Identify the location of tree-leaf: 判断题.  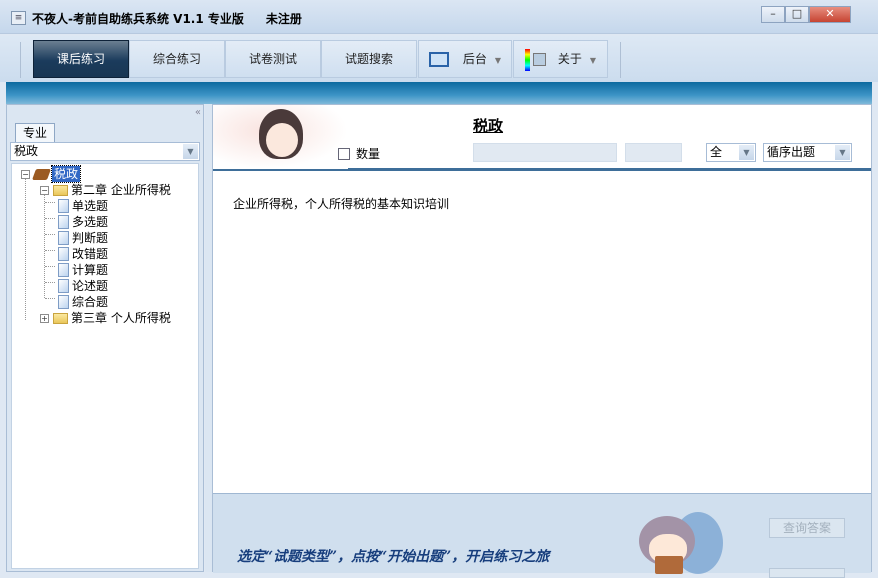
(83, 238).